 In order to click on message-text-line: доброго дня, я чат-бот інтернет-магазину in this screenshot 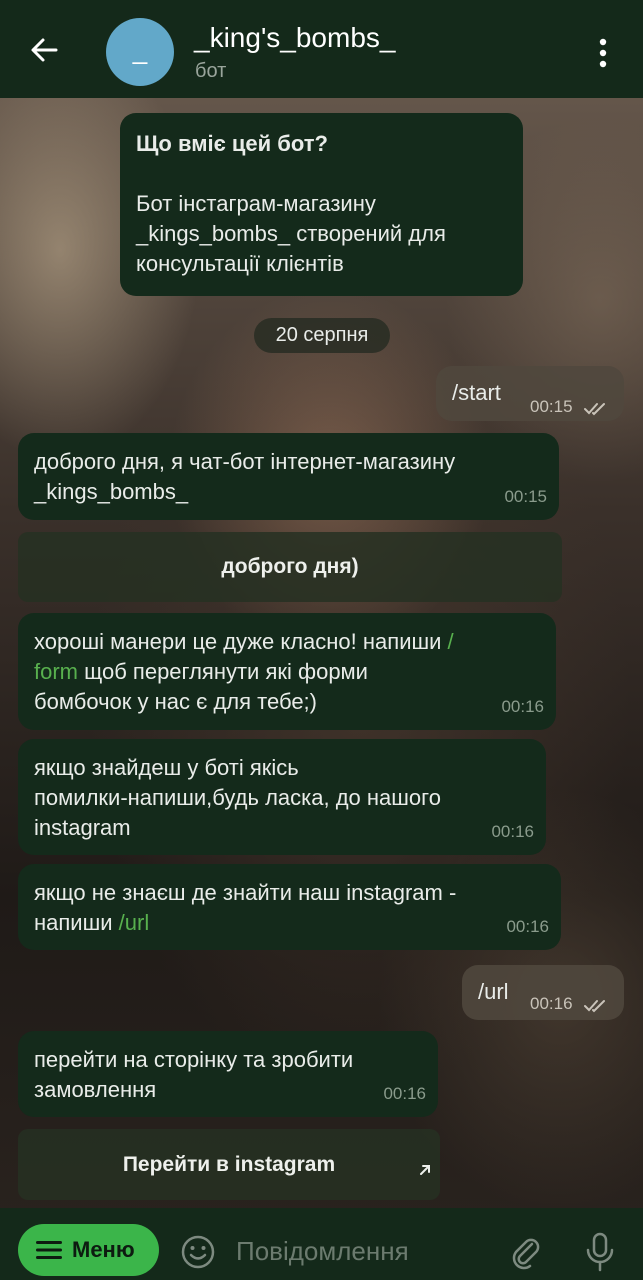, I will do `click(245, 461)`.